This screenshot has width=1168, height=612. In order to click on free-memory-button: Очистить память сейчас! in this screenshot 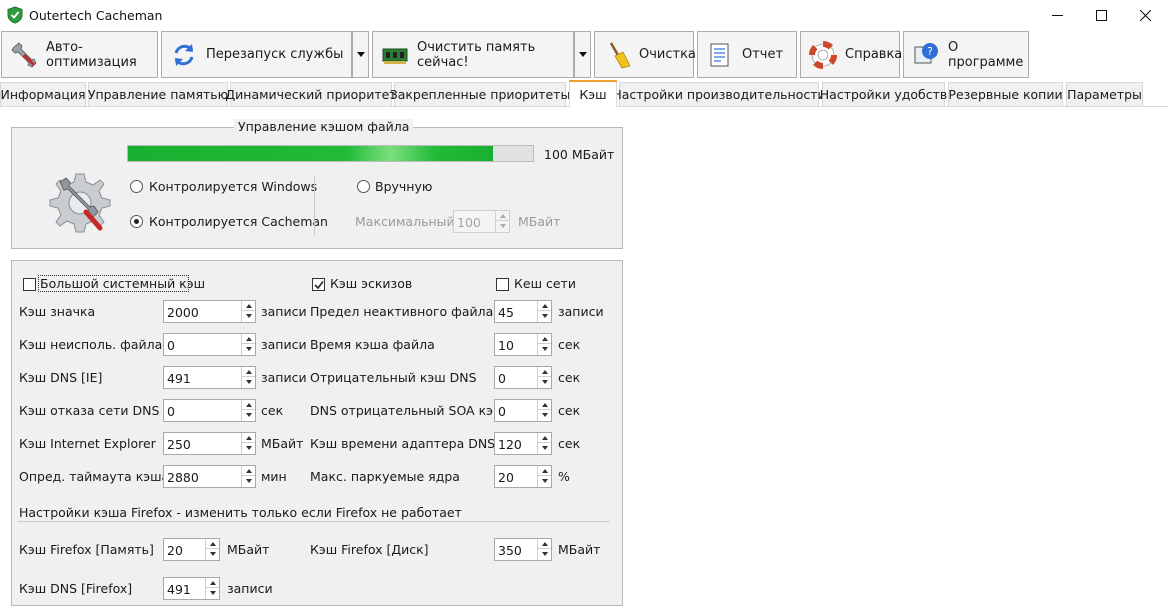, I will do `click(473, 54)`.